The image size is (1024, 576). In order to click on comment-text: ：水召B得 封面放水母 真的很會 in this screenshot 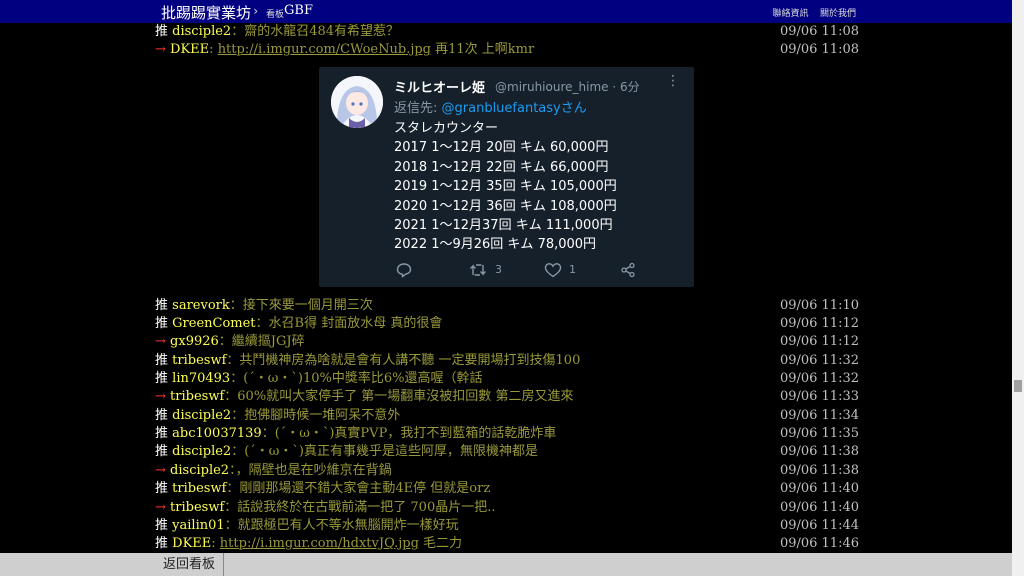, I will do `click(349, 323)`.